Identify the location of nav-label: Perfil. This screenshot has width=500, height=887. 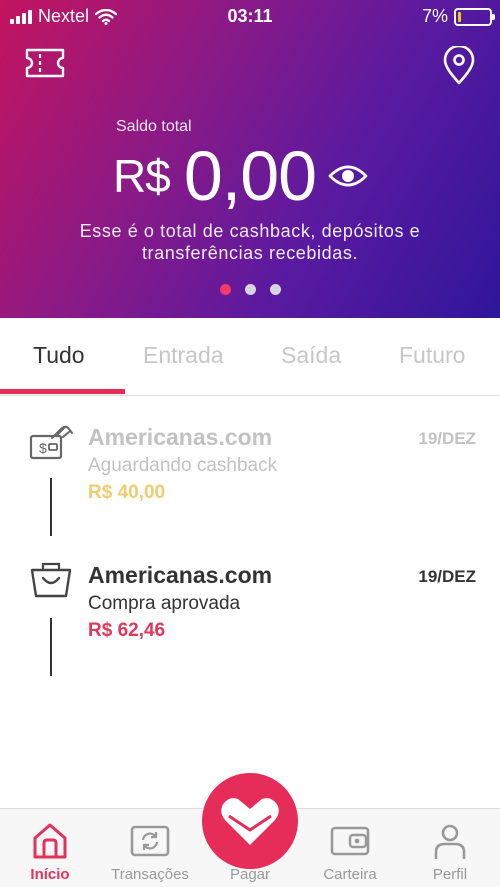
(450, 874).